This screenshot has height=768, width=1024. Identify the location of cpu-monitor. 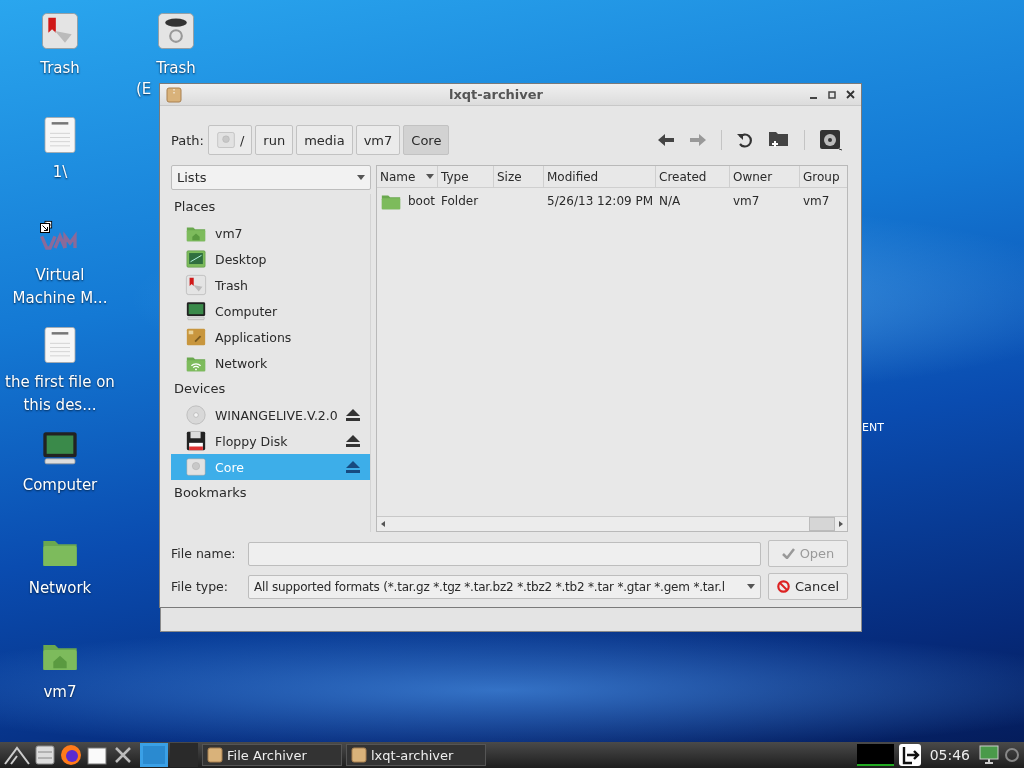
(875, 755).